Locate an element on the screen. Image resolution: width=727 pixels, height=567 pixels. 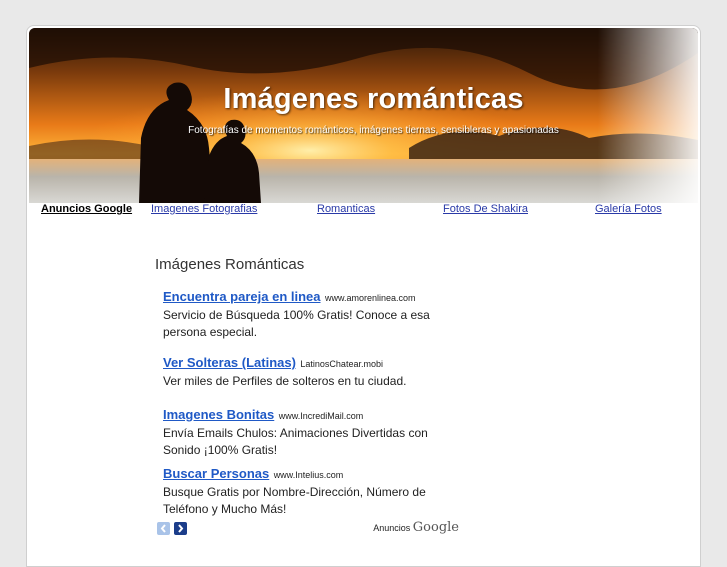
nav-ads-label: Anuncios Google is located at coordinates (86, 209).